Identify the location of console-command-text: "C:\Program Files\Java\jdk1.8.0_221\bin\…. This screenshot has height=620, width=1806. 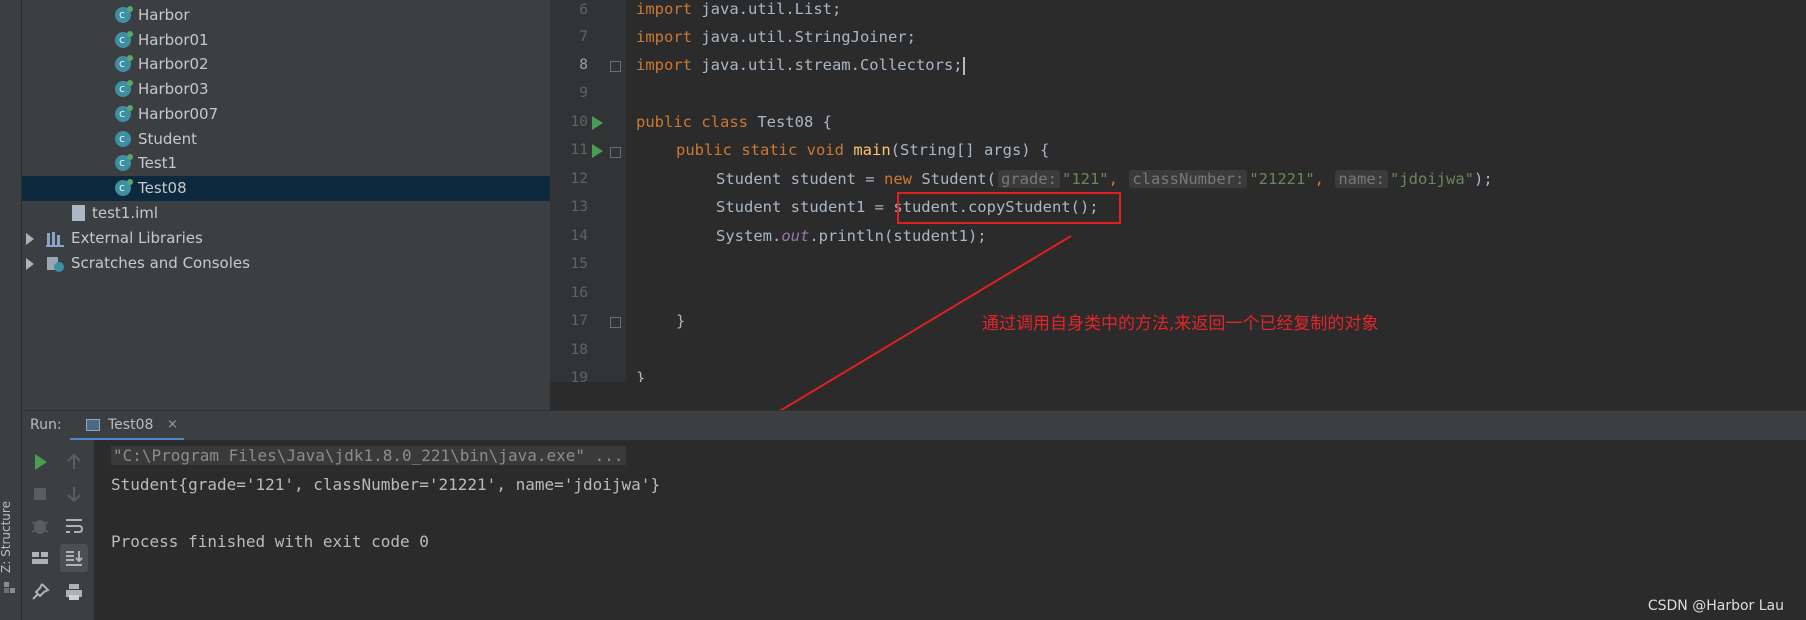
(368, 455).